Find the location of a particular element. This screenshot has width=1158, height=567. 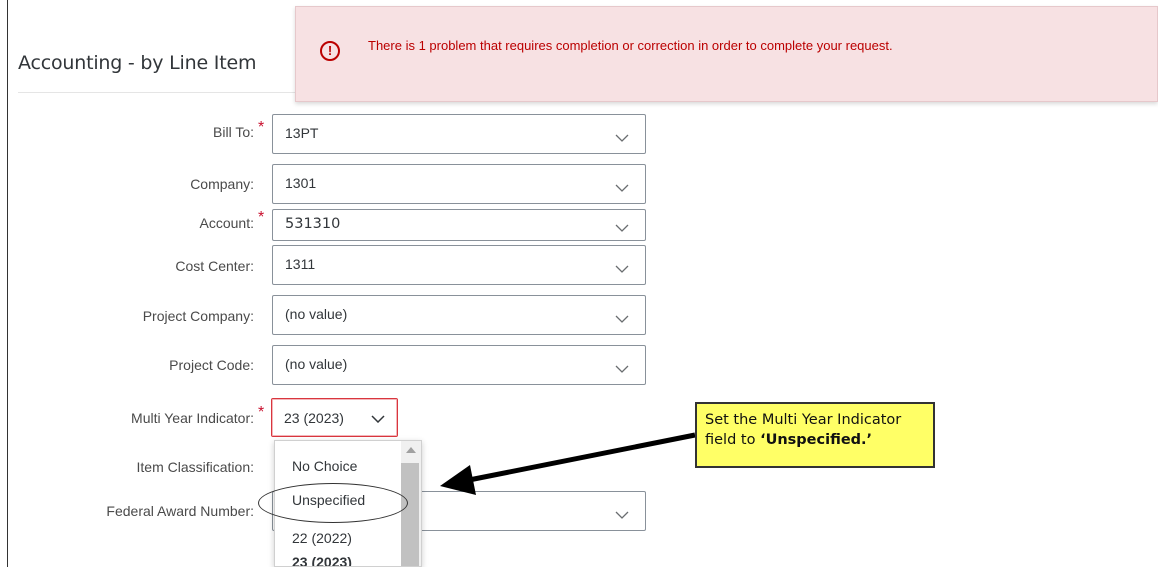

project-code-select: (no value) is located at coordinates (459, 365).